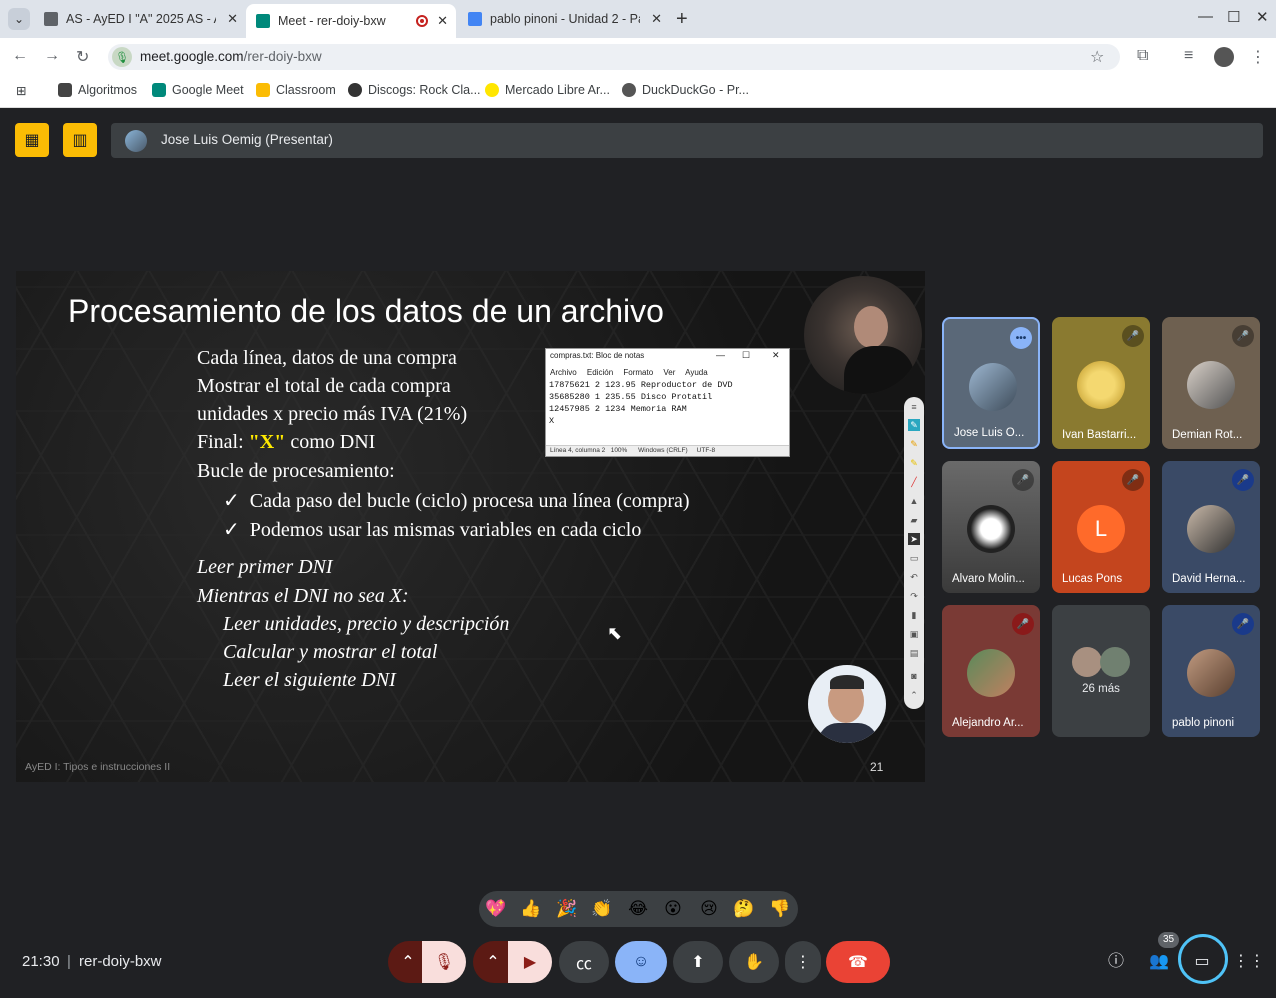 The image size is (1276, 998). I want to click on annotation-toolbar: ≡ ✎ ✎ ✎ ╱ ▲ ▰ ➤ ▭ ↶ ↷ ▮ ▣ ▤ ◙ ⌃, so click(914, 553).